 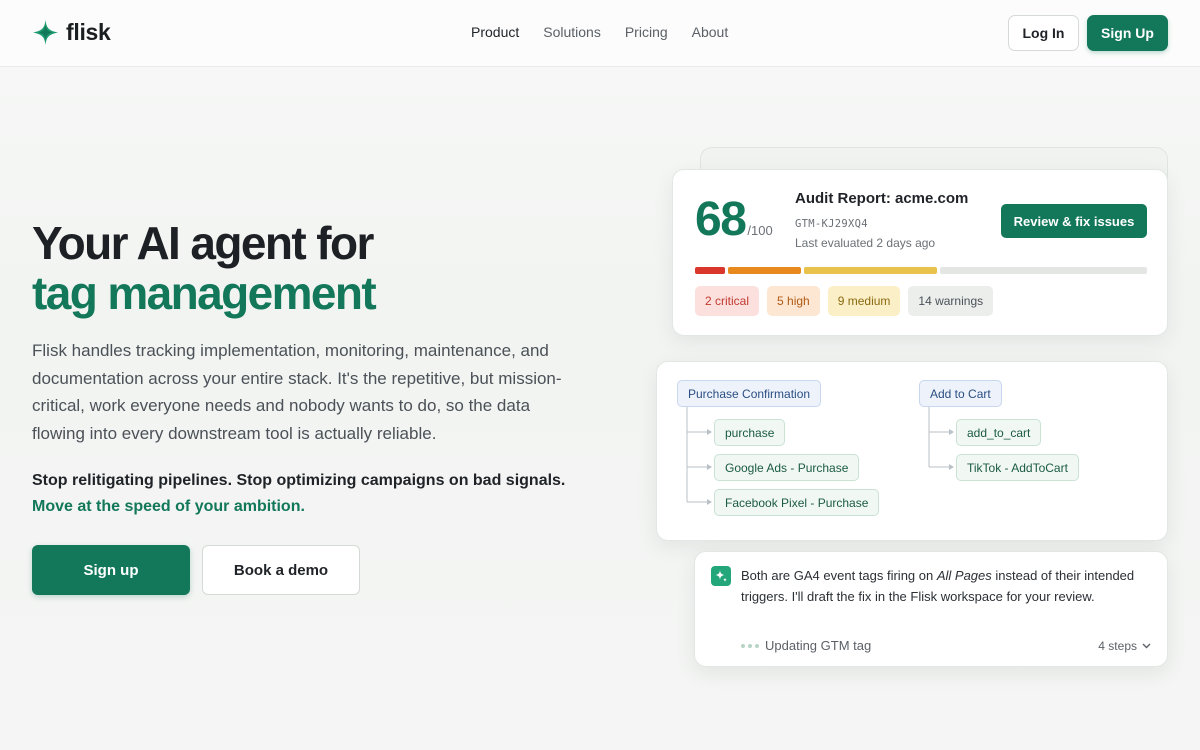 What do you see at coordinates (871, 270) in the screenshot?
I see `severity-segment-medium` at bounding box center [871, 270].